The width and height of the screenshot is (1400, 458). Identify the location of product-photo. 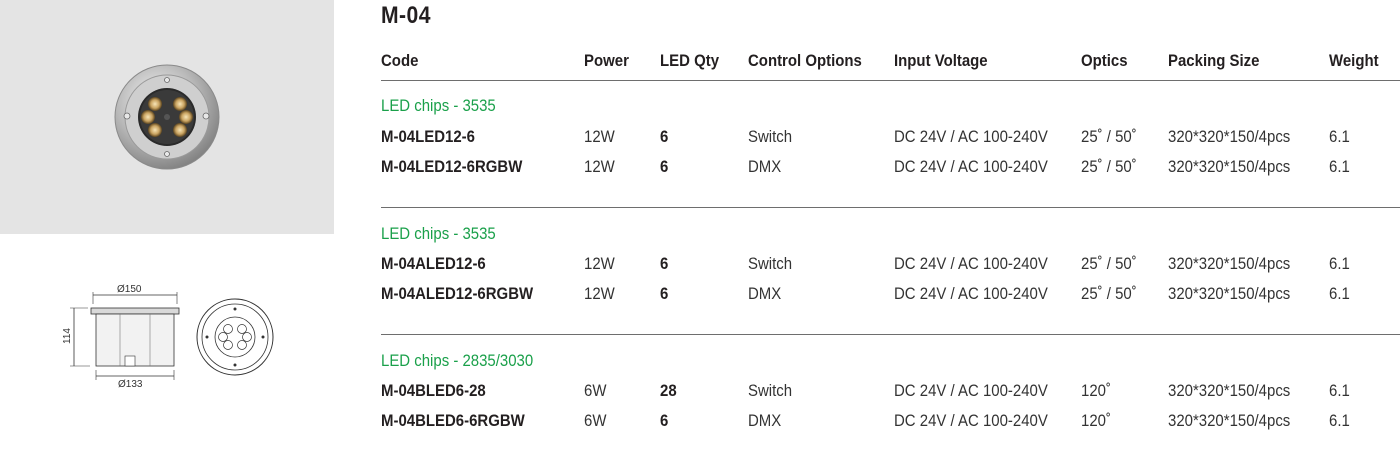
(167, 117).